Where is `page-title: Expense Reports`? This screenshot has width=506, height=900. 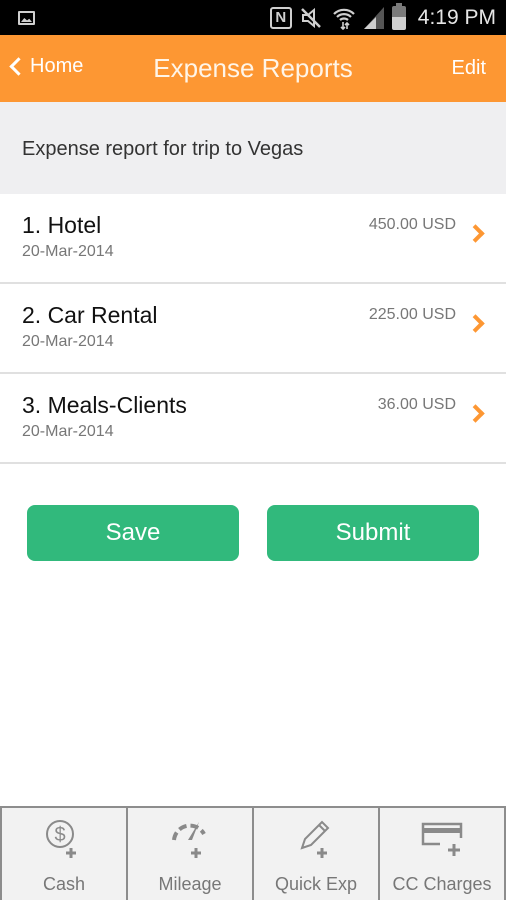 page-title: Expense Reports is located at coordinates (253, 68).